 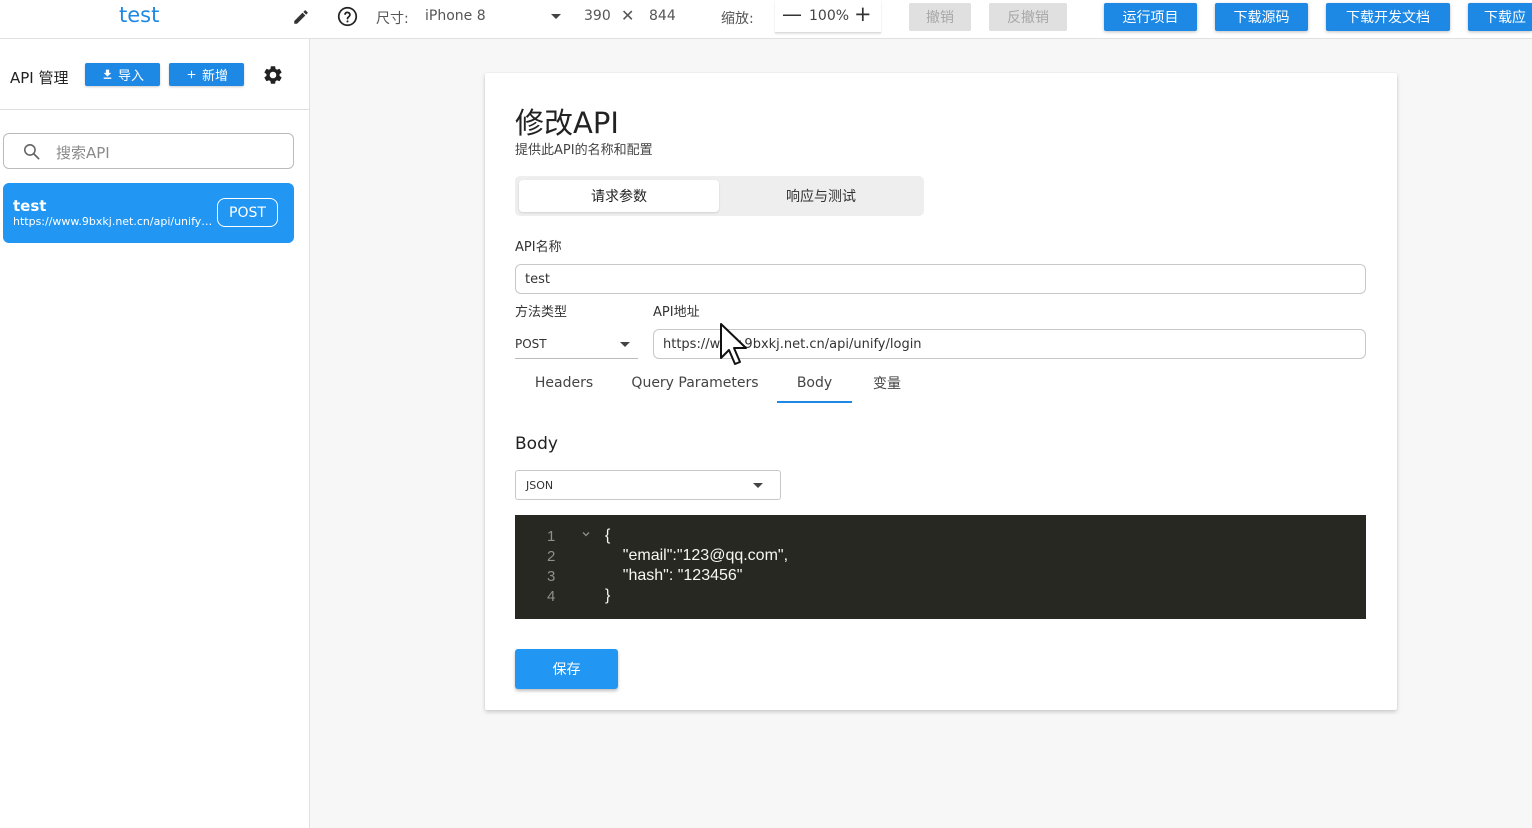 I want to click on code-line: {, so click(x=608, y=535).